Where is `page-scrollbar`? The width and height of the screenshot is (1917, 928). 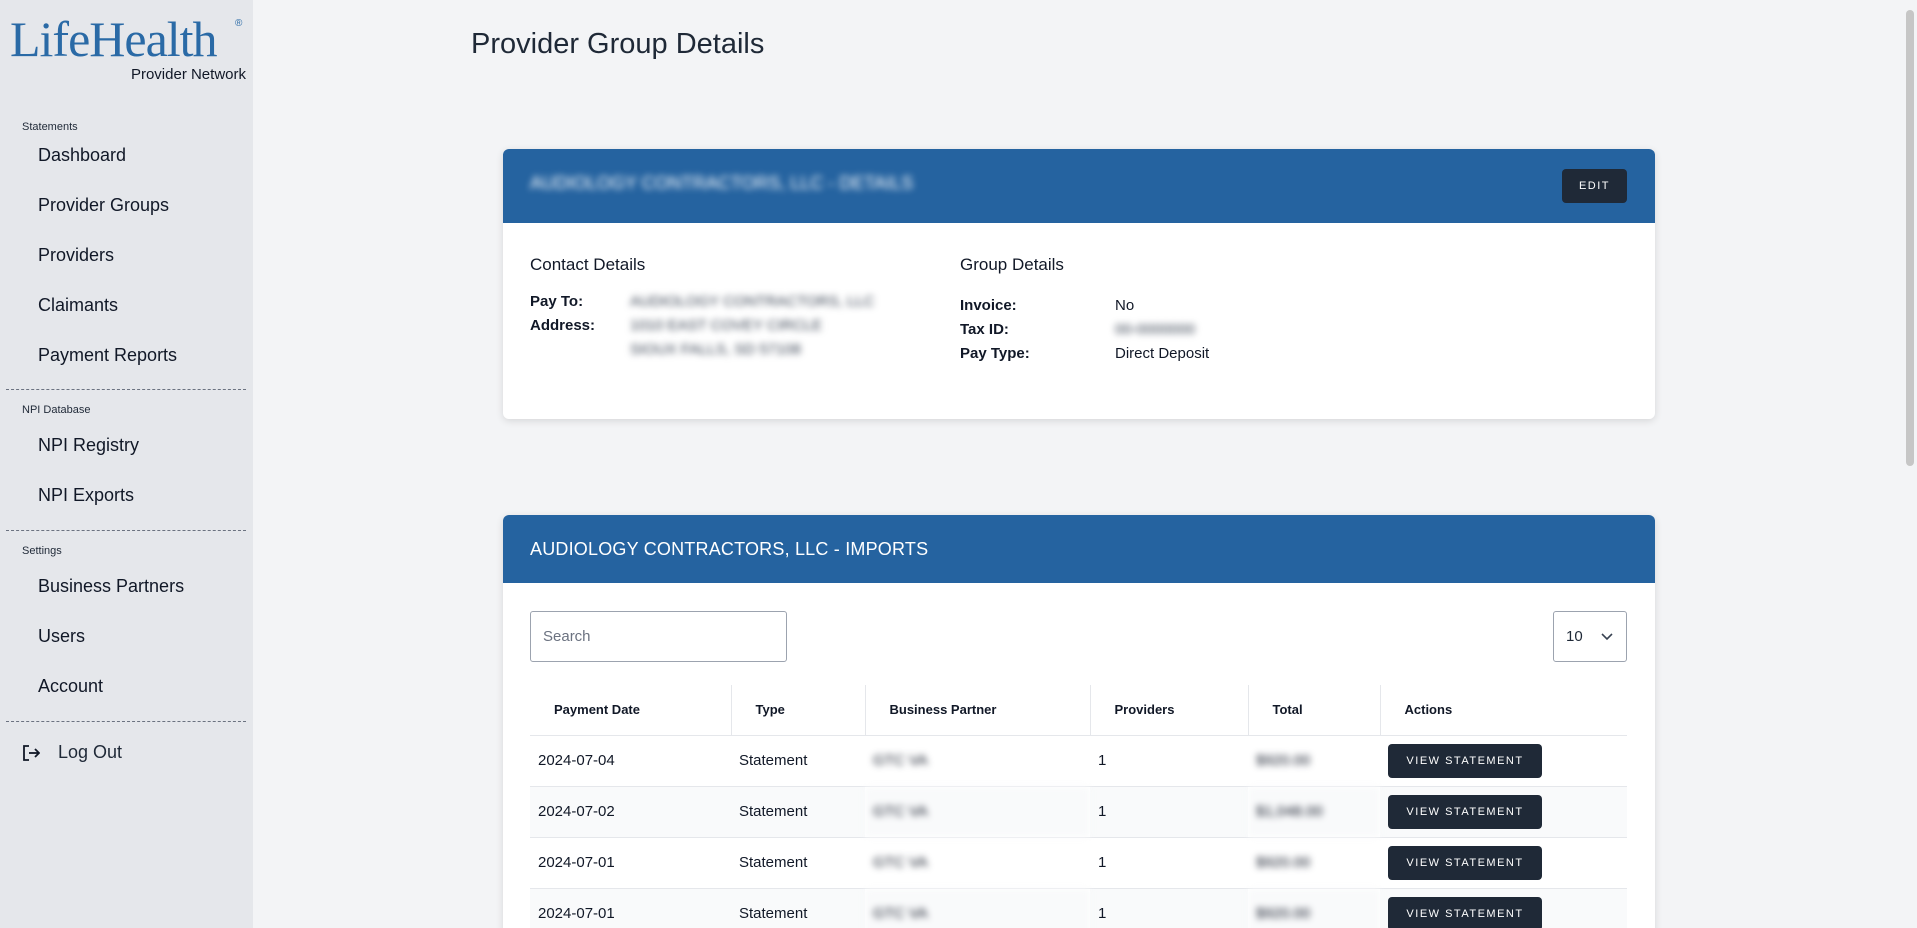
page-scrollbar is located at coordinates (1910, 464).